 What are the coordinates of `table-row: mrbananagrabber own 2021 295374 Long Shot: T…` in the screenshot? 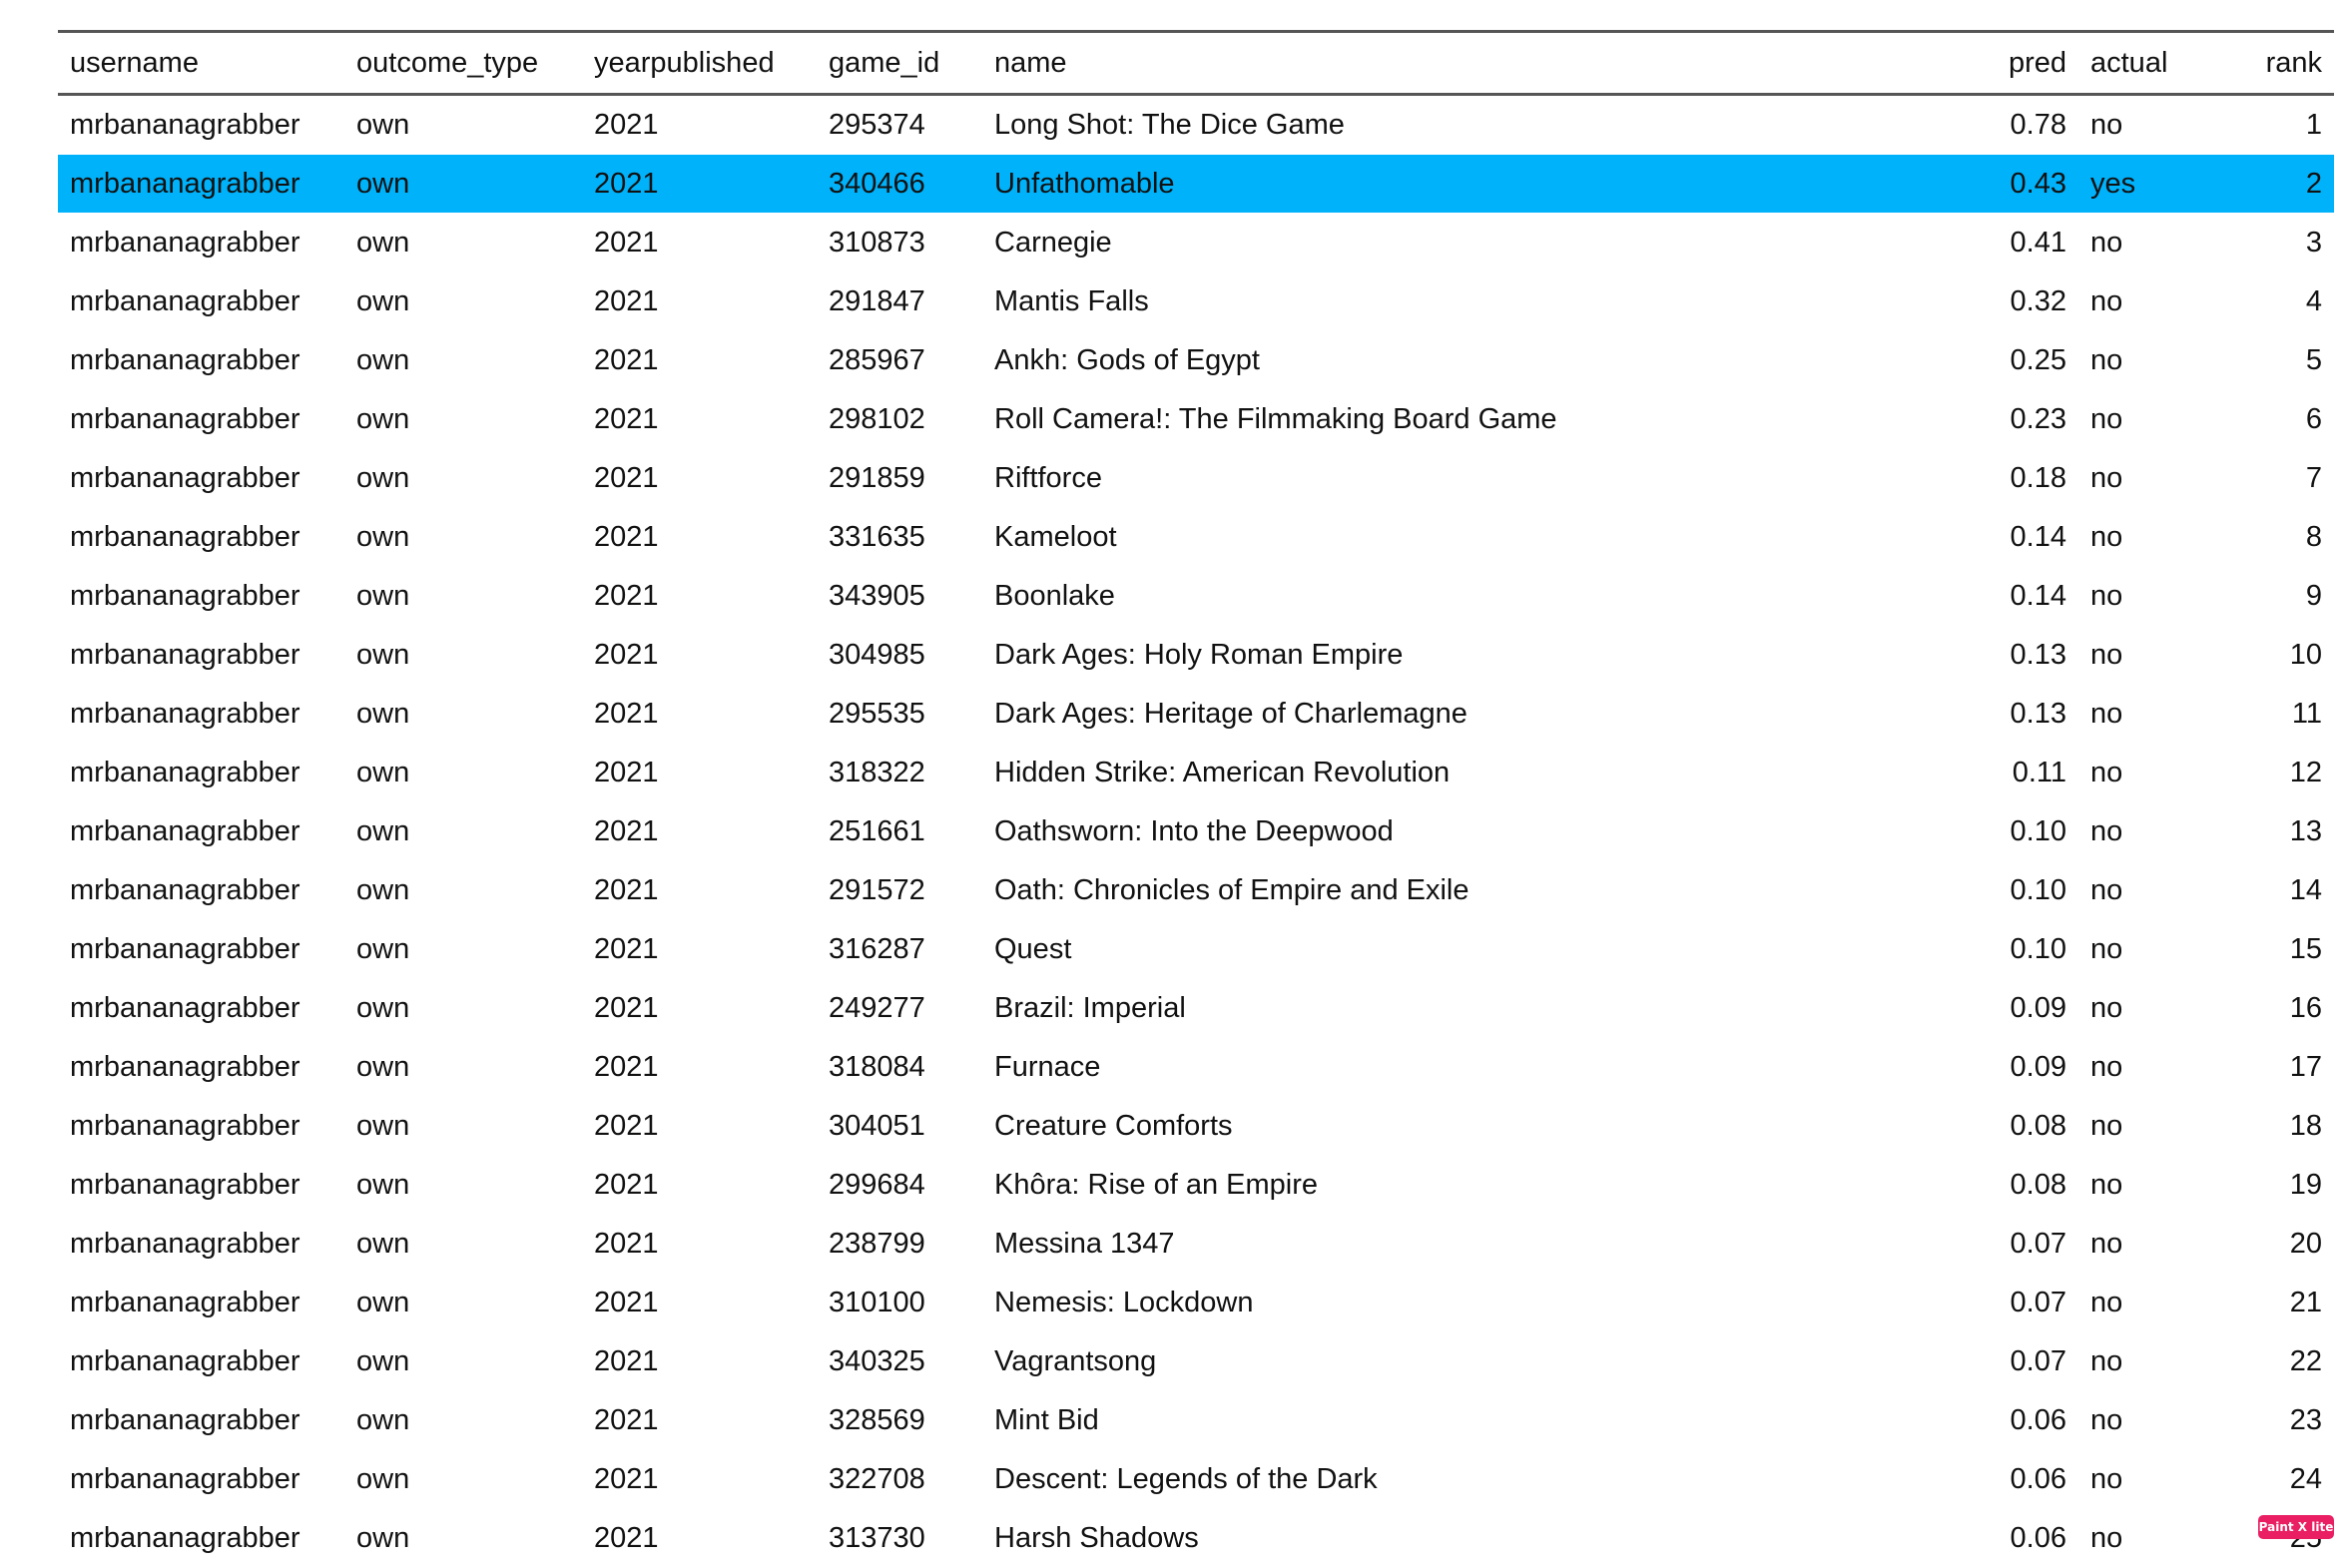 It's located at (1196, 125).